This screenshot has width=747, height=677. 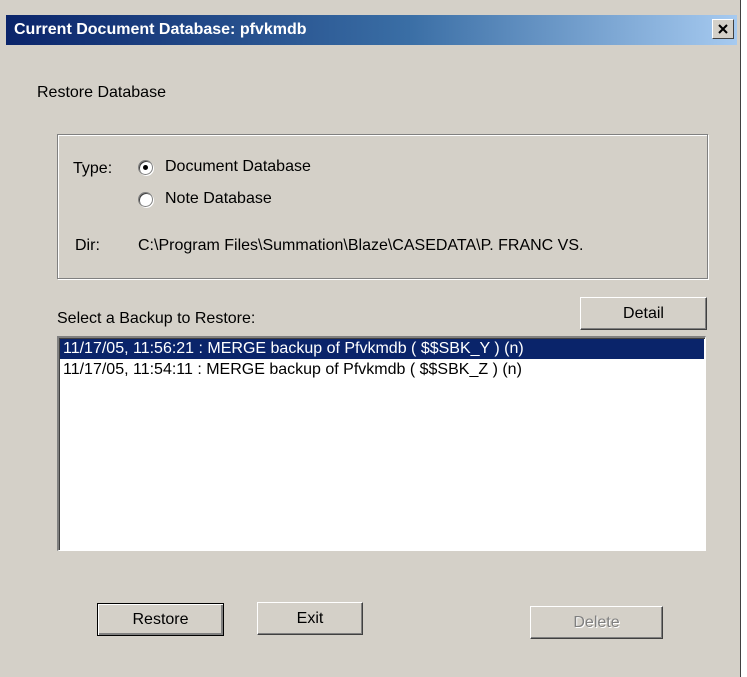 I want to click on radio-dot, so click(x=145, y=167).